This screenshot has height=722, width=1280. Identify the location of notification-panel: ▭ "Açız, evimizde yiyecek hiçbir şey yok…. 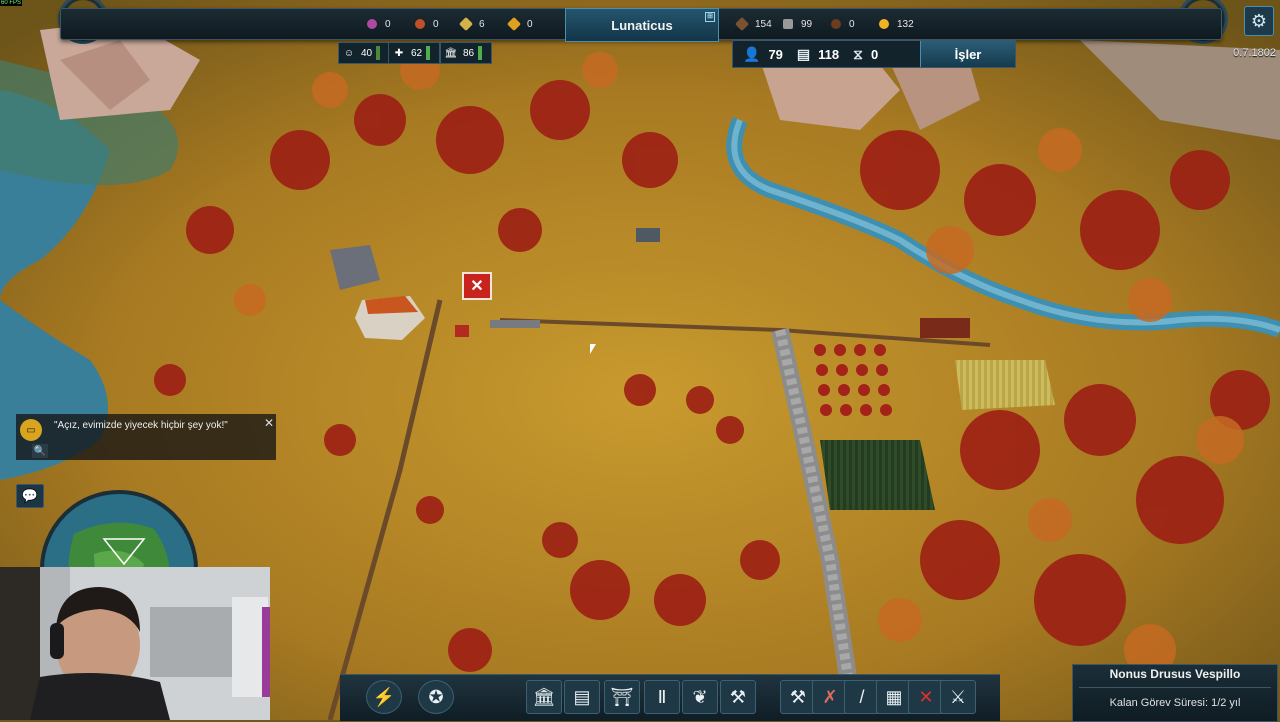
(146, 437).